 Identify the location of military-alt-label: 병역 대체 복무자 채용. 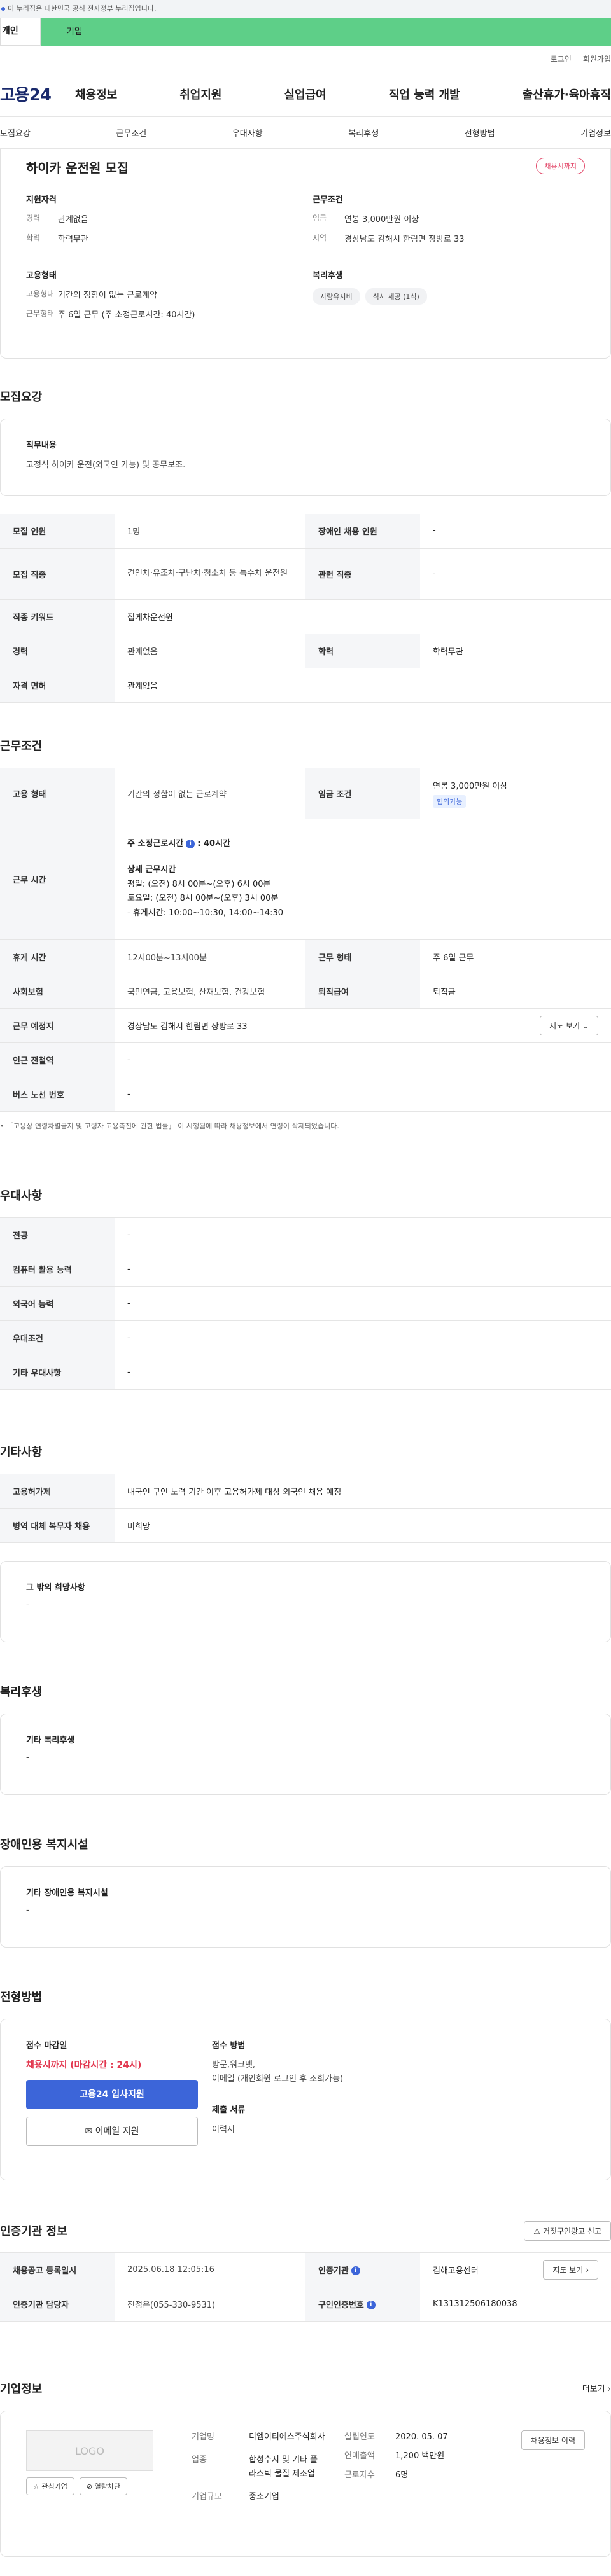
(57, 1525).